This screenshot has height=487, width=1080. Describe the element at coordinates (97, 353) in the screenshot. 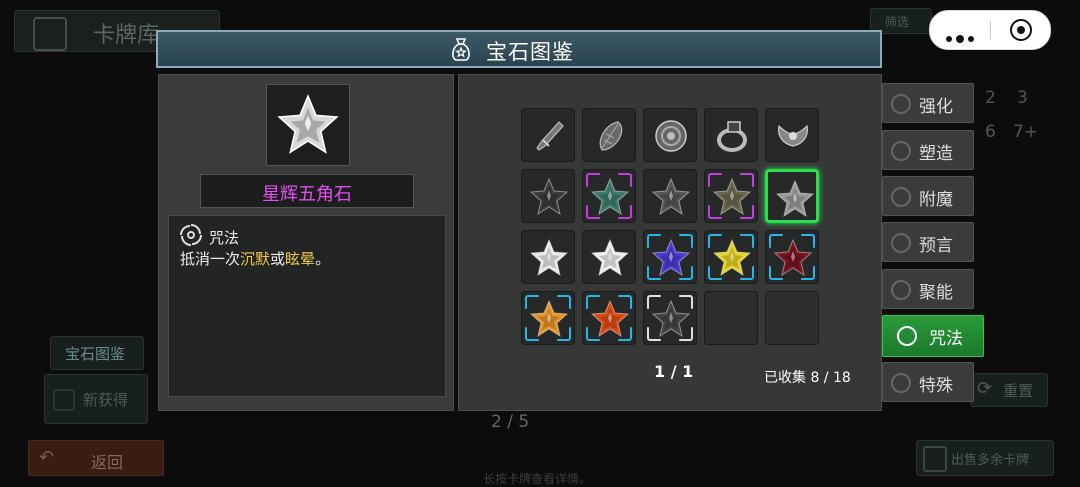

I see `gem-catalog-button: 宝石图鉴` at that location.